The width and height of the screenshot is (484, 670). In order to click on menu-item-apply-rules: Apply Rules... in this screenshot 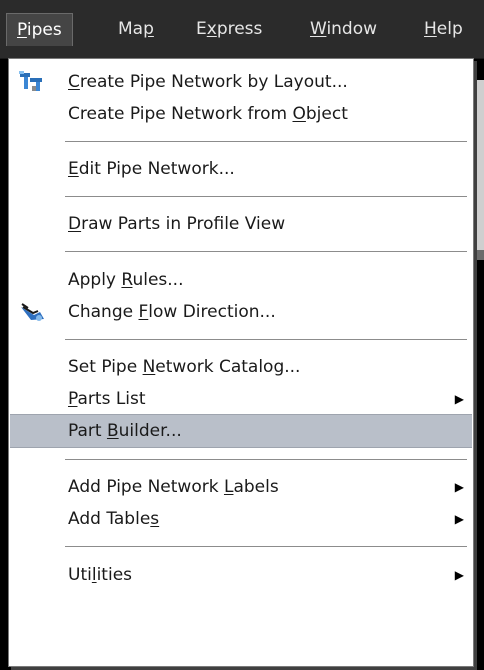, I will do `click(241, 280)`.